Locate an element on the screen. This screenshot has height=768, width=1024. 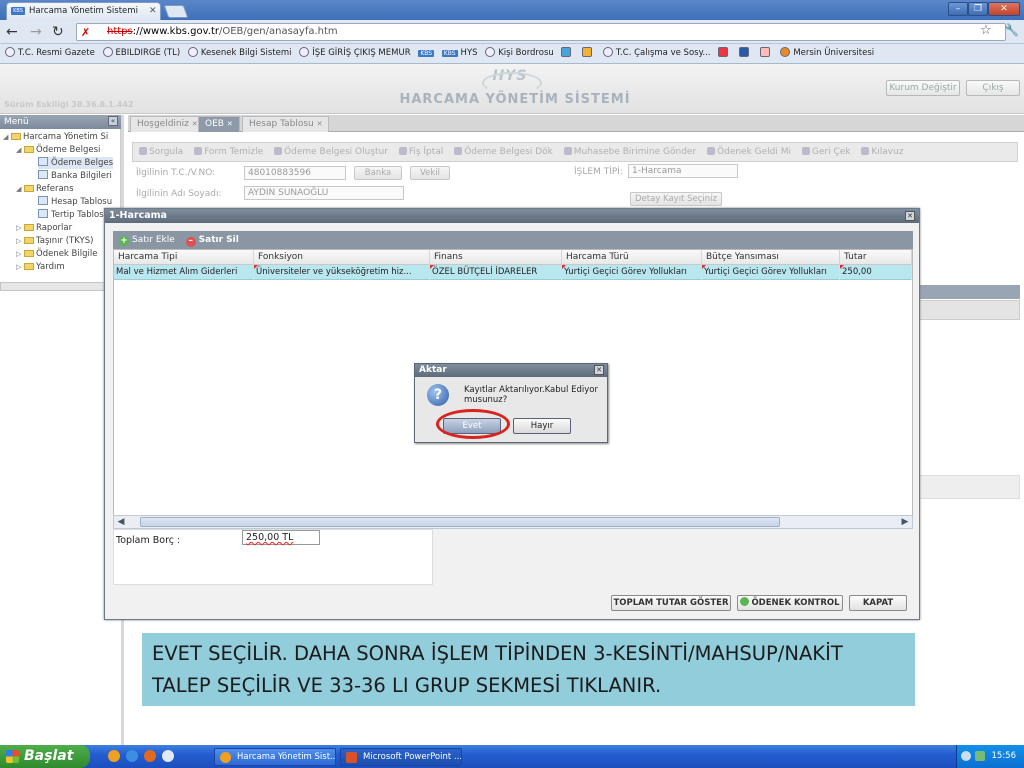
bookmark-item: İŞE GİRİŞ ÇIKIŞ MEMUR is located at coordinates (355, 53).